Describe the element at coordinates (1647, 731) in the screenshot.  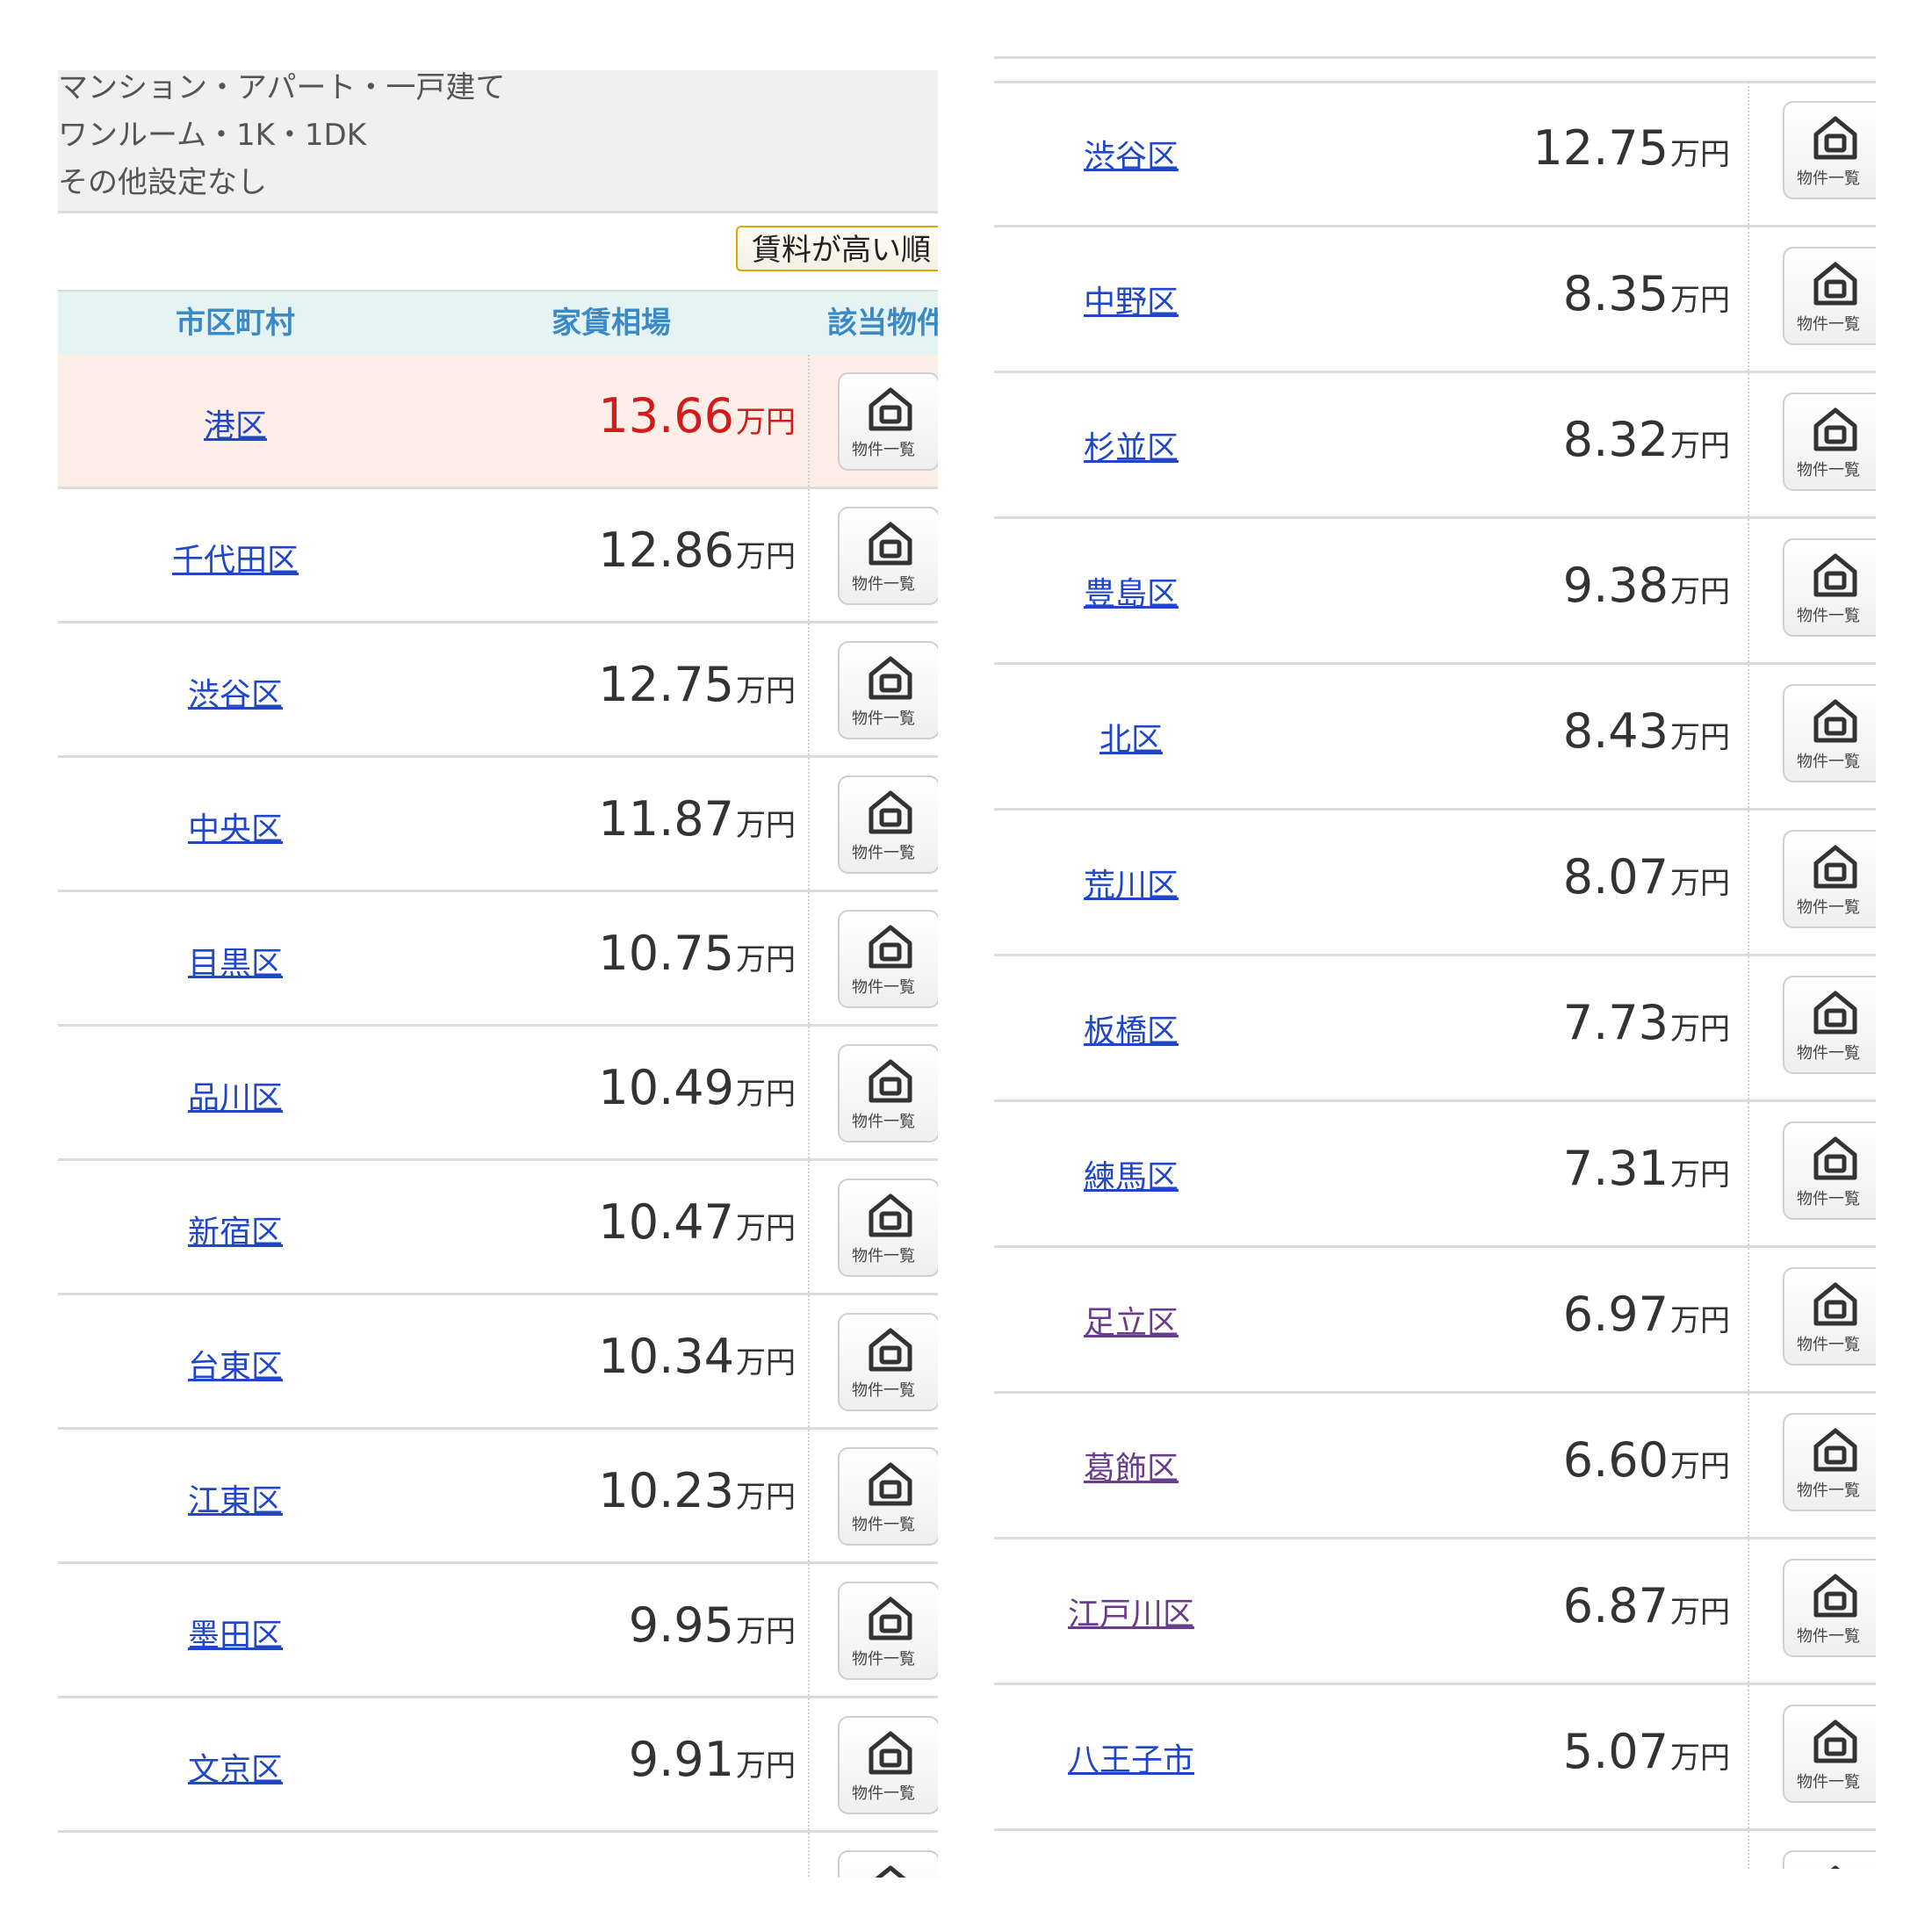
I see `rent-cell: 8.43万円` at that location.